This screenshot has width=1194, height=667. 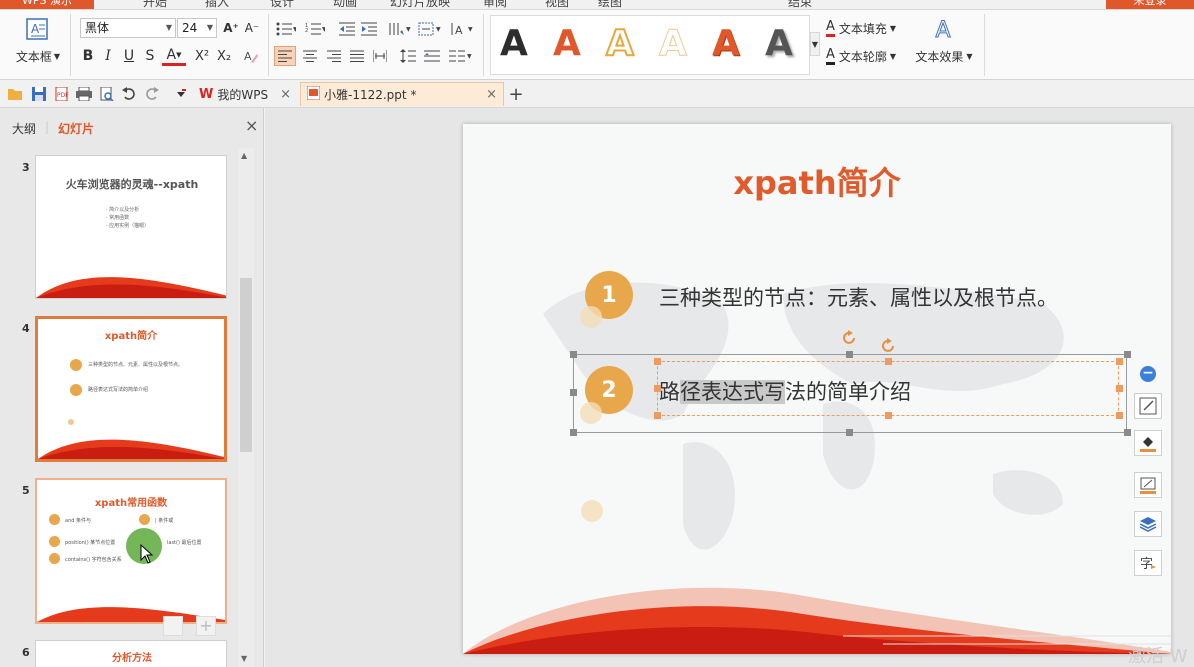 I want to click on text-effect-icon: A, so click(x=943, y=30).